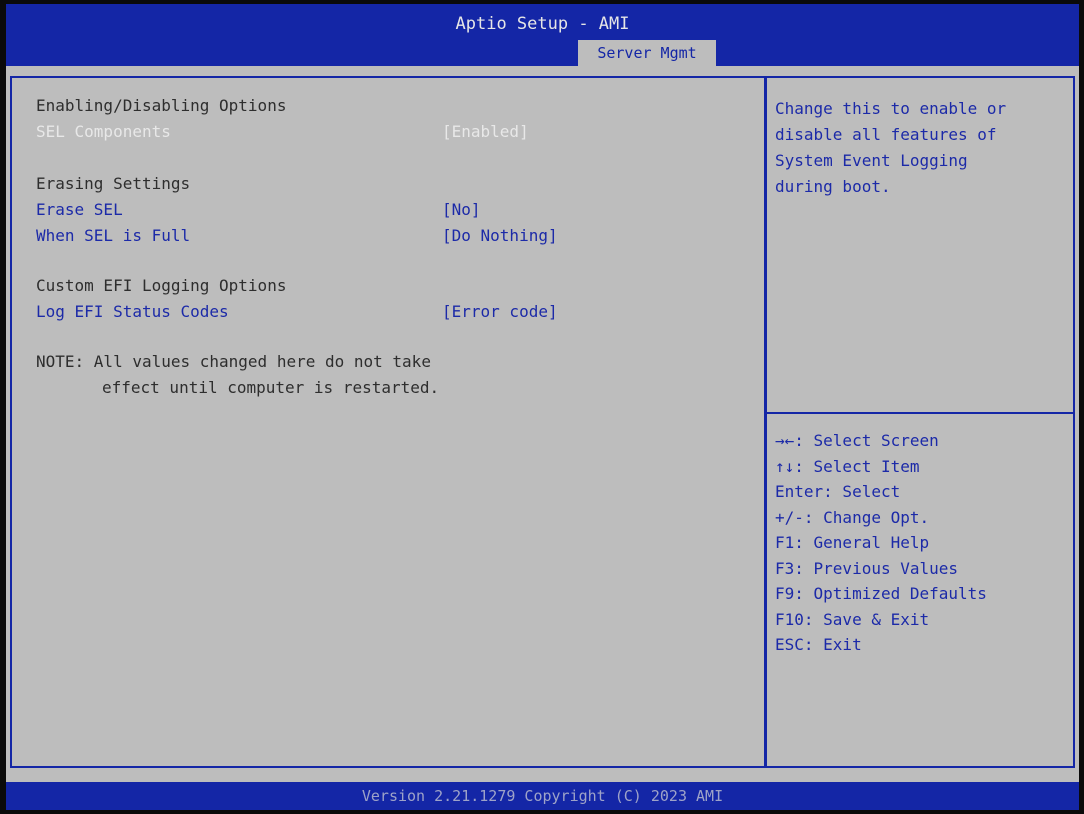 Image resolution: width=1084 pixels, height=814 pixels. What do you see at coordinates (852, 517) in the screenshot?
I see `key-hint-change-opt: +/-: Change Opt.` at bounding box center [852, 517].